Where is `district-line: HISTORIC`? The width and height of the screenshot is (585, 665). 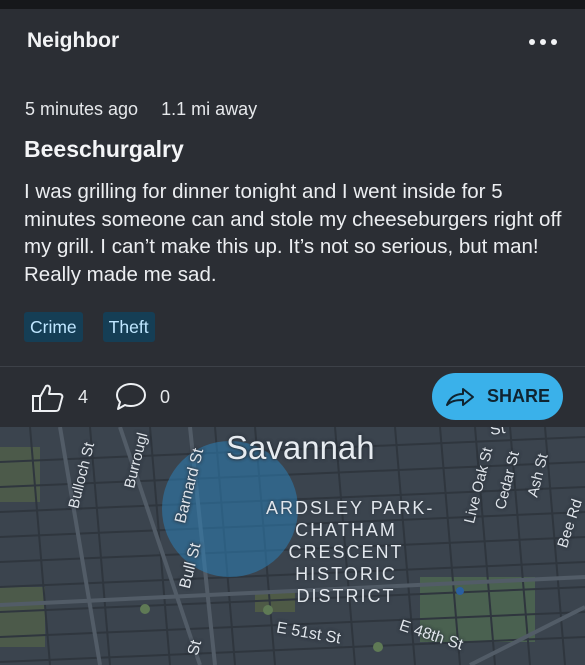
district-line: HISTORIC is located at coordinates (346, 574).